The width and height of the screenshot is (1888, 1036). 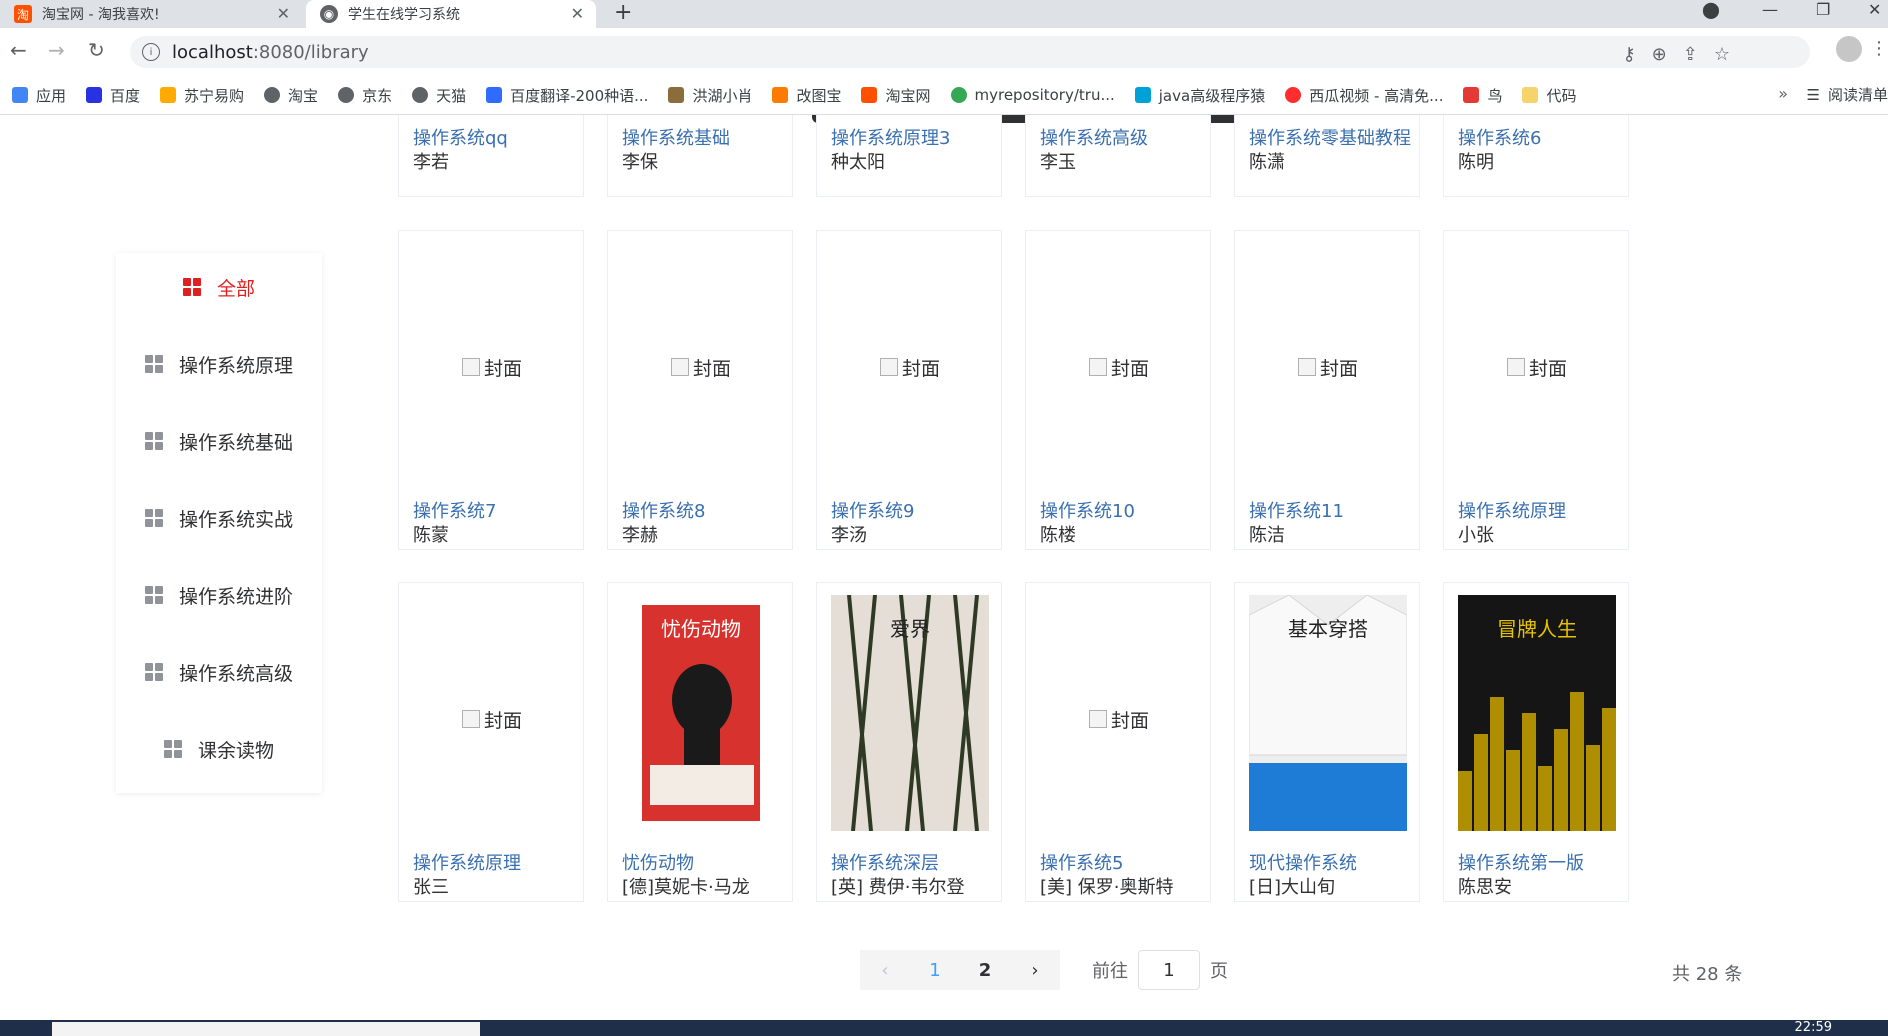 What do you see at coordinates (1711, 9) in the screenshot?
I see `tab-search-icon: ⬤` at bounding box center [1711, 9].